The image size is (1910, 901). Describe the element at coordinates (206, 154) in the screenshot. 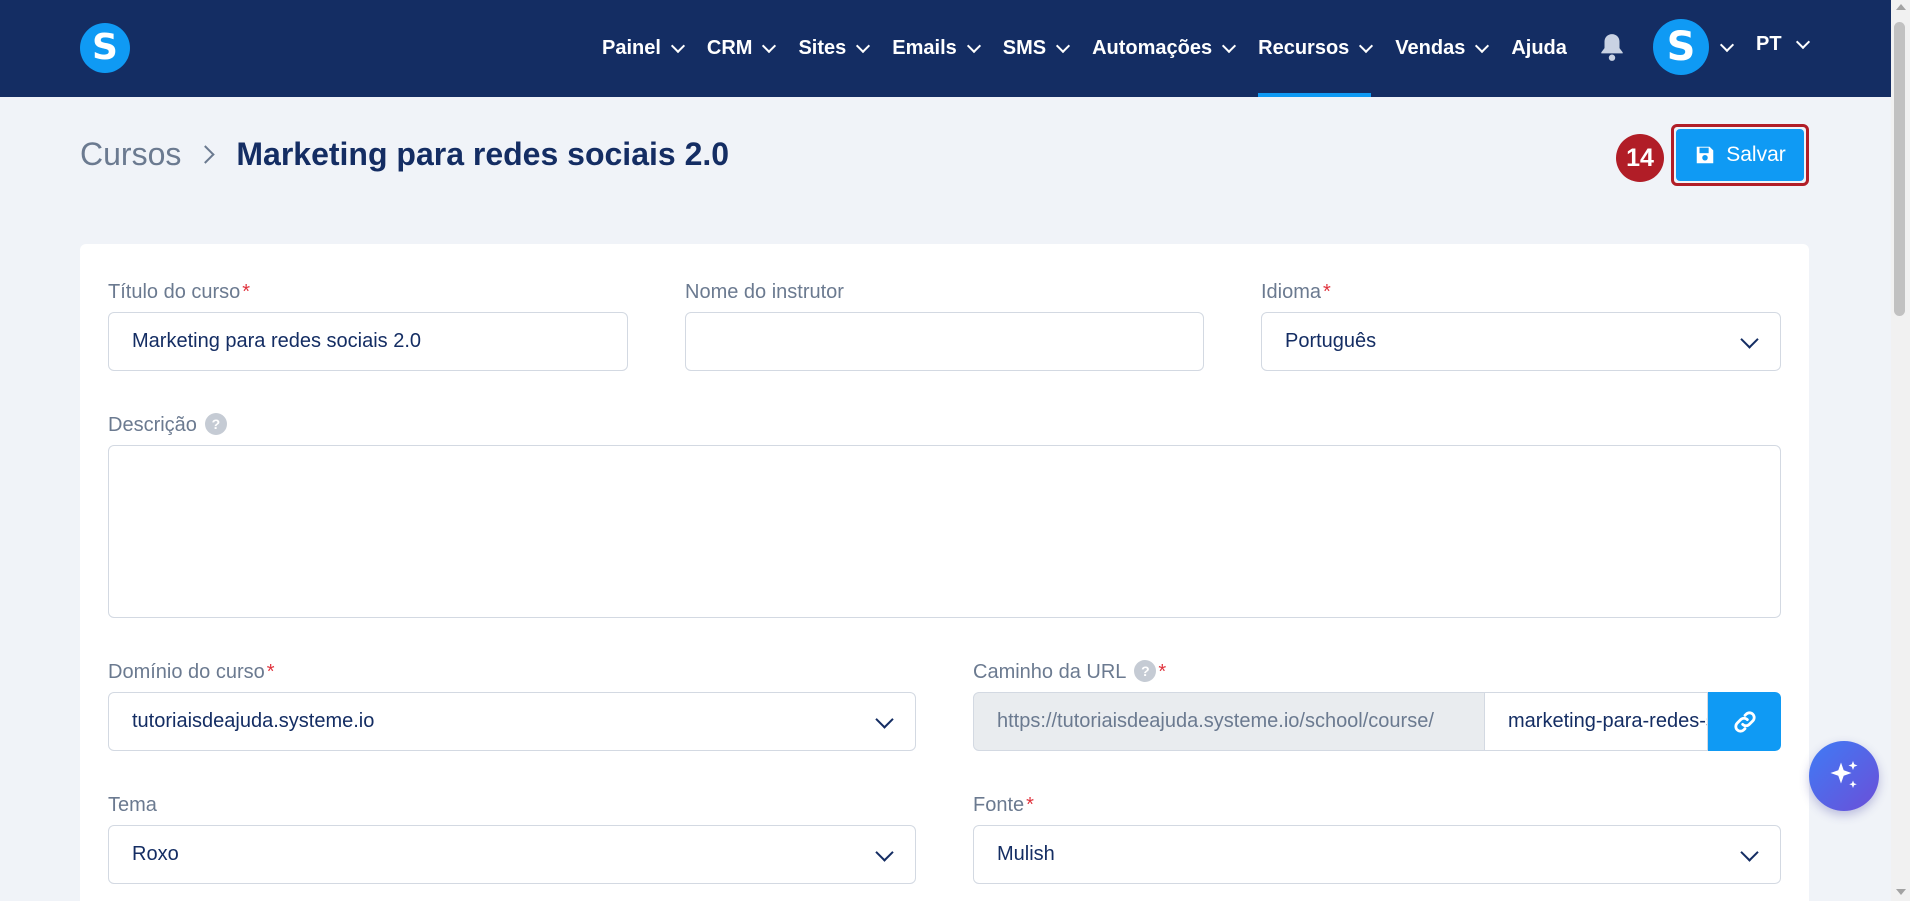

I see `chevron-right-icon` at that location.